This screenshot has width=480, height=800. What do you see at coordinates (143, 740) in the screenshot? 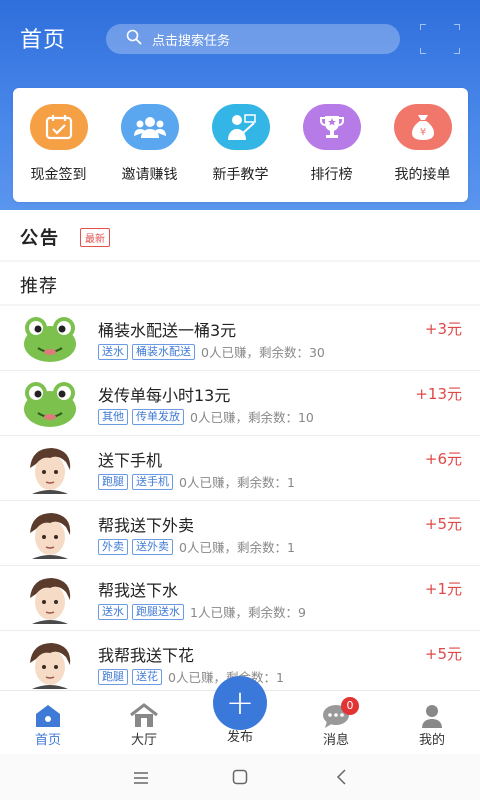
I see `tab-label: 大厅` at bounding box center [143, 740].